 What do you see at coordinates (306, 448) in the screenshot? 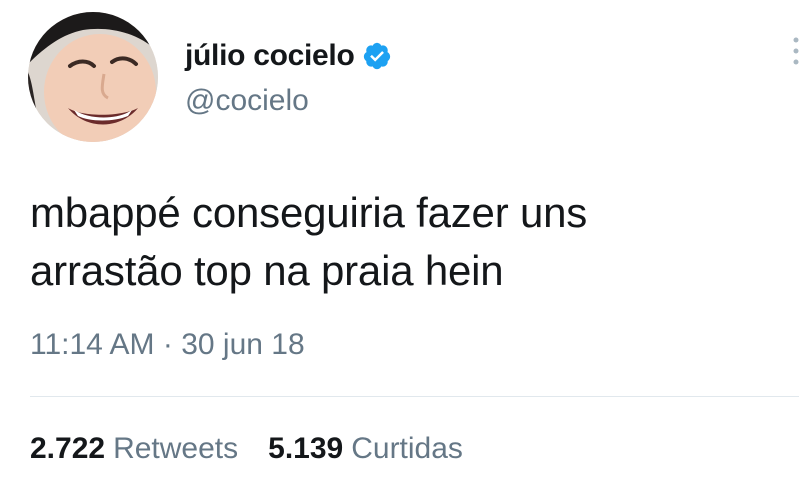
I see `likes-count: 5.139` at bounding box center [306, 448].